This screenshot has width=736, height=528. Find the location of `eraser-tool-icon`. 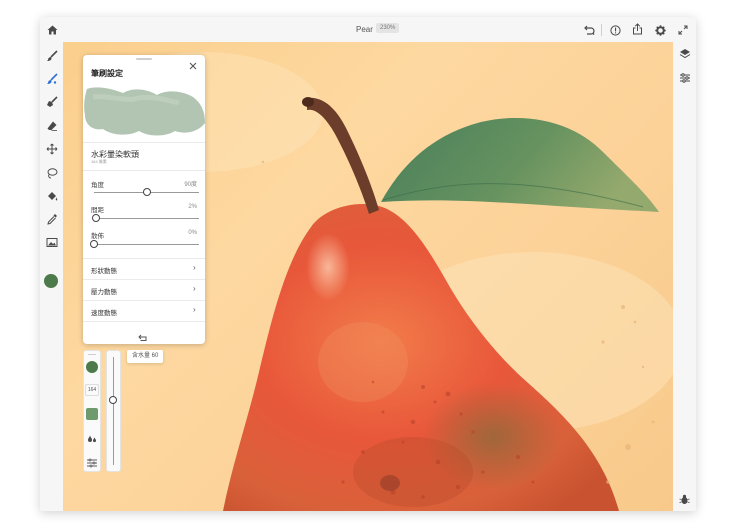

eraser-tool-icon is located at coordinates (51, 126).